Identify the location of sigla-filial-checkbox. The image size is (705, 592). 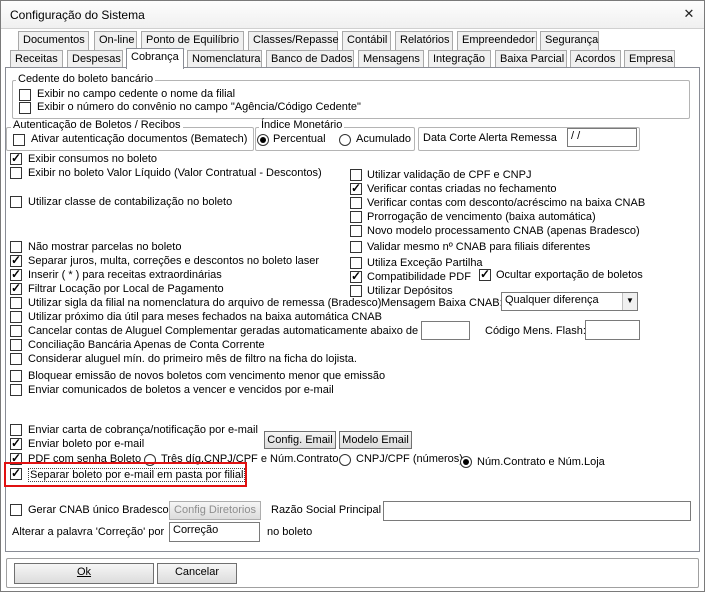
(16, 303).